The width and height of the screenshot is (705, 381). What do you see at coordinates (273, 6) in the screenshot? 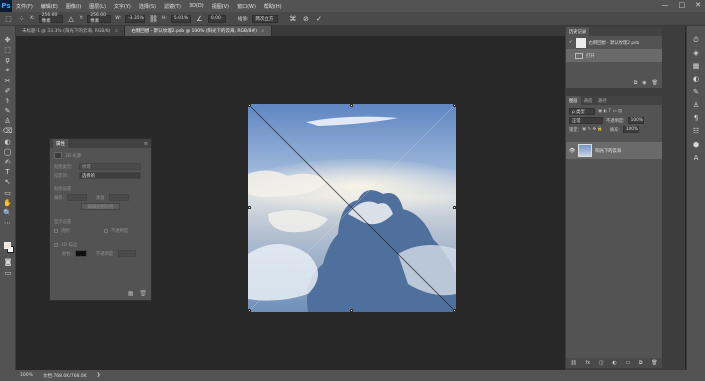
I see `menu-help: 帮助(H)` at bounding box center [273, 6].